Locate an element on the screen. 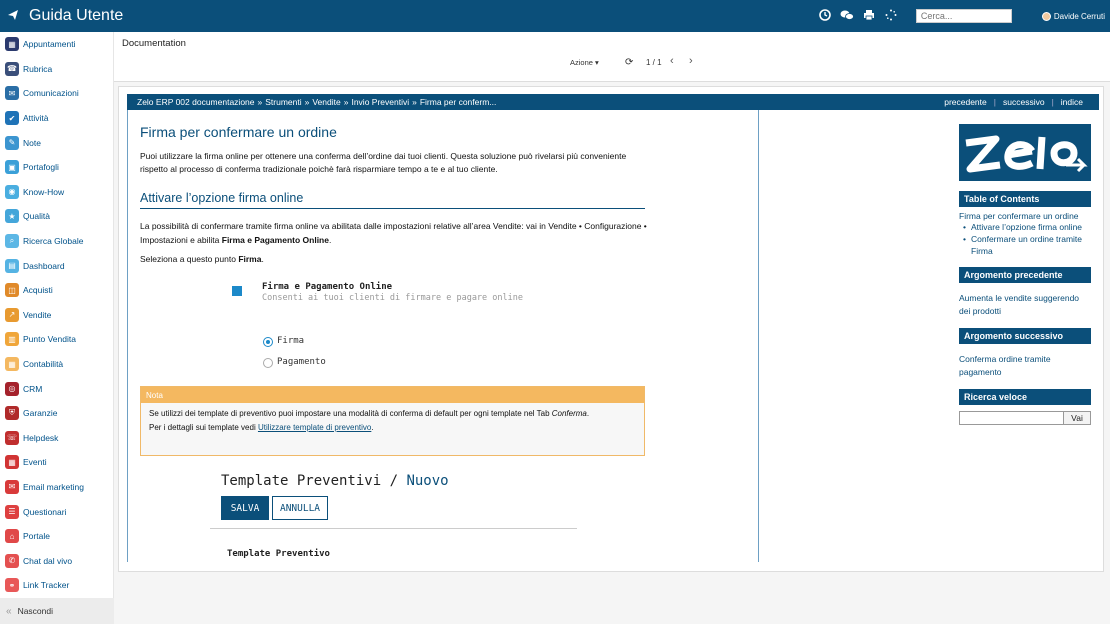  template-title: Template Preventivi / Nuovo is located at coordinates (335, 481).